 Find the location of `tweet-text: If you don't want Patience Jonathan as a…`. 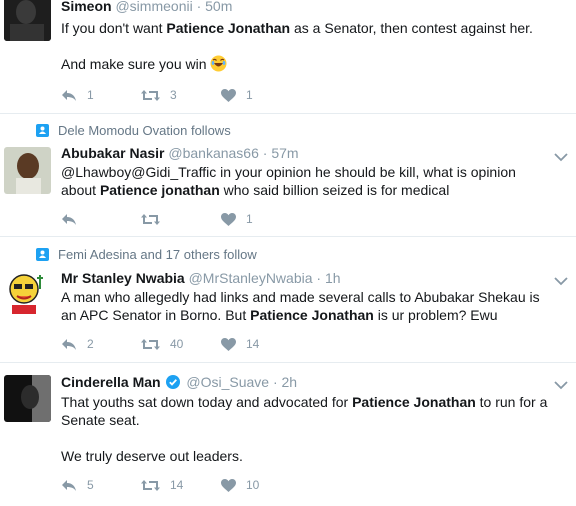

tweet-text: If you don't want Patience Jonathan as a… is located at coordinates (312, 47).